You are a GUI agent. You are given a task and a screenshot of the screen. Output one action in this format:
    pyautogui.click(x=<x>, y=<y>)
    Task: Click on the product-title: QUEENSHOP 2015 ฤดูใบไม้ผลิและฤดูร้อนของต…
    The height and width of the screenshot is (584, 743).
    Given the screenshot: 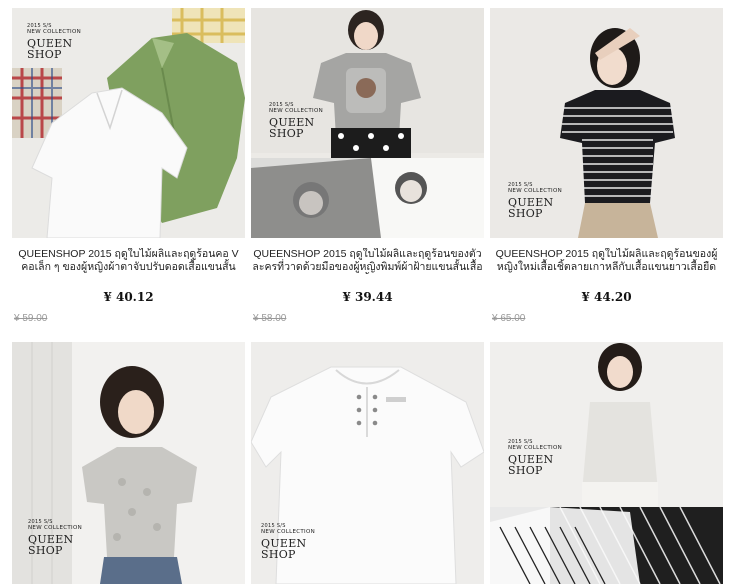 What is the action you would take?
    pyautogui.click(x=367, y=261)
    